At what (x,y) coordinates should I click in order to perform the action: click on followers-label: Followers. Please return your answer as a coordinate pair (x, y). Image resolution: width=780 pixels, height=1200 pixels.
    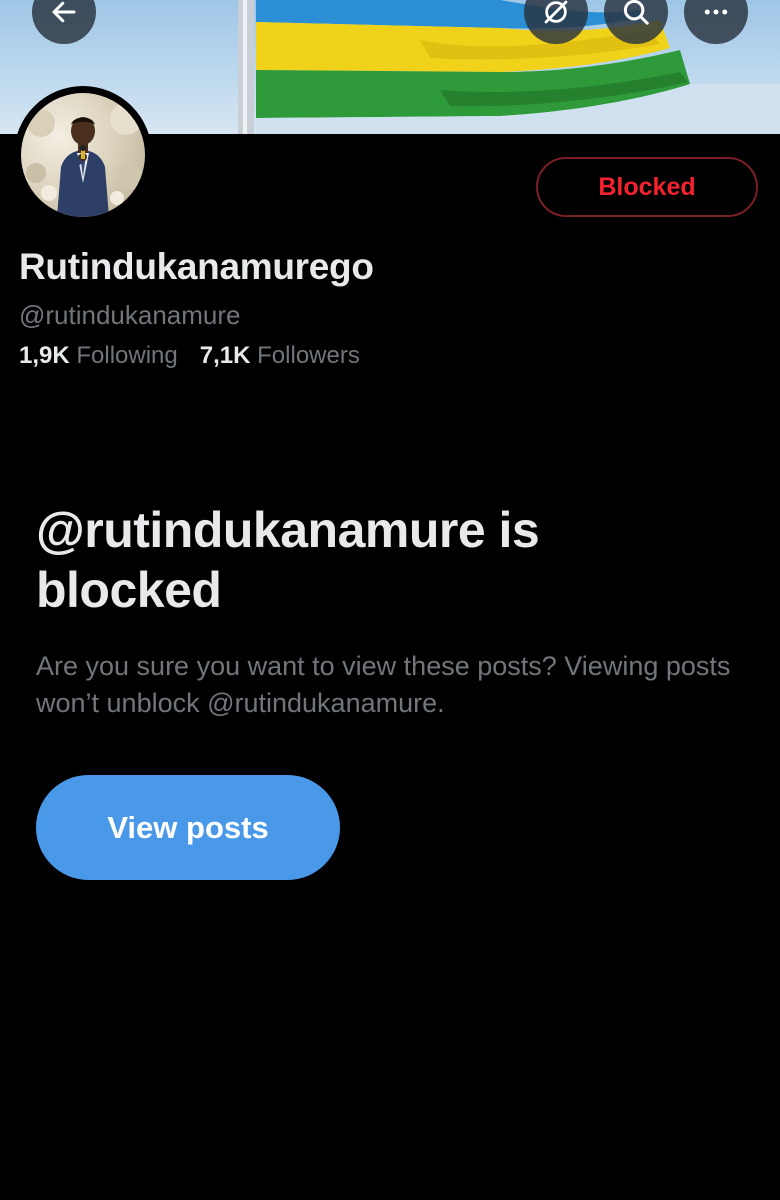
    Looking at the image, I should click on (308, 355).